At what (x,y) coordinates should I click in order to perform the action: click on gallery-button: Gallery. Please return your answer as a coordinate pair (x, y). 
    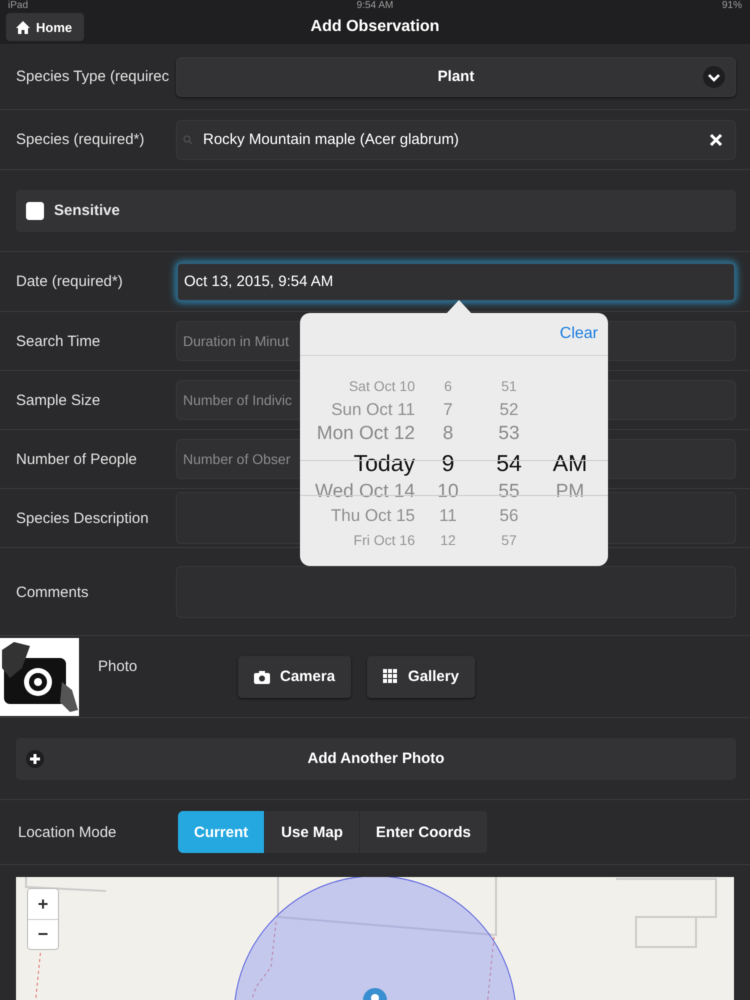
    Looking at the image, I should click on (421, 677).